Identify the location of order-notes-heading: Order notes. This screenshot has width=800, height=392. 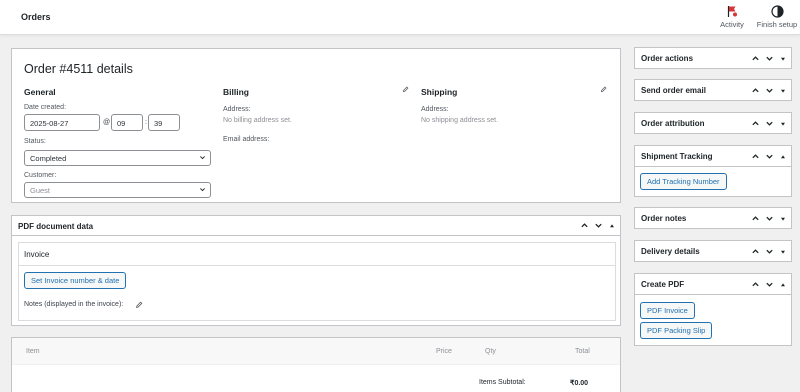
(664, 218).